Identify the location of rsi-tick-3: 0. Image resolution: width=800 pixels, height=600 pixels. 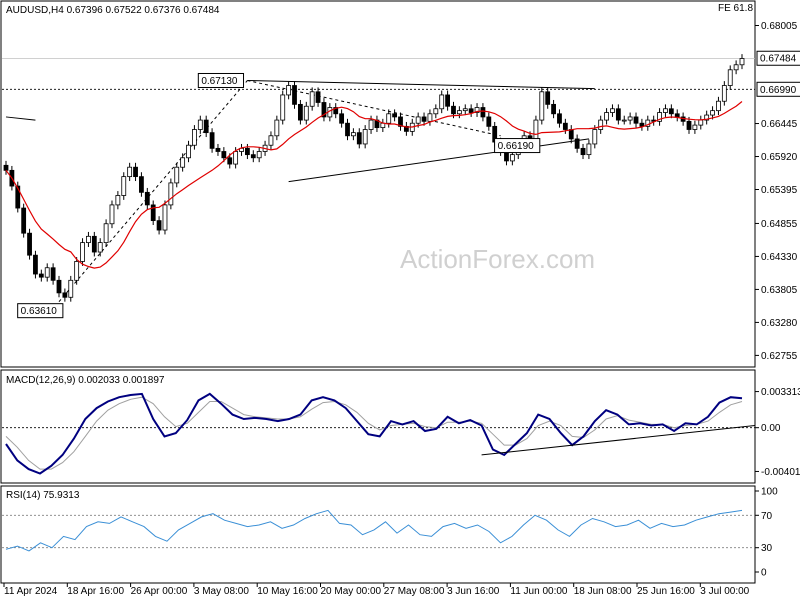
(764, 573).